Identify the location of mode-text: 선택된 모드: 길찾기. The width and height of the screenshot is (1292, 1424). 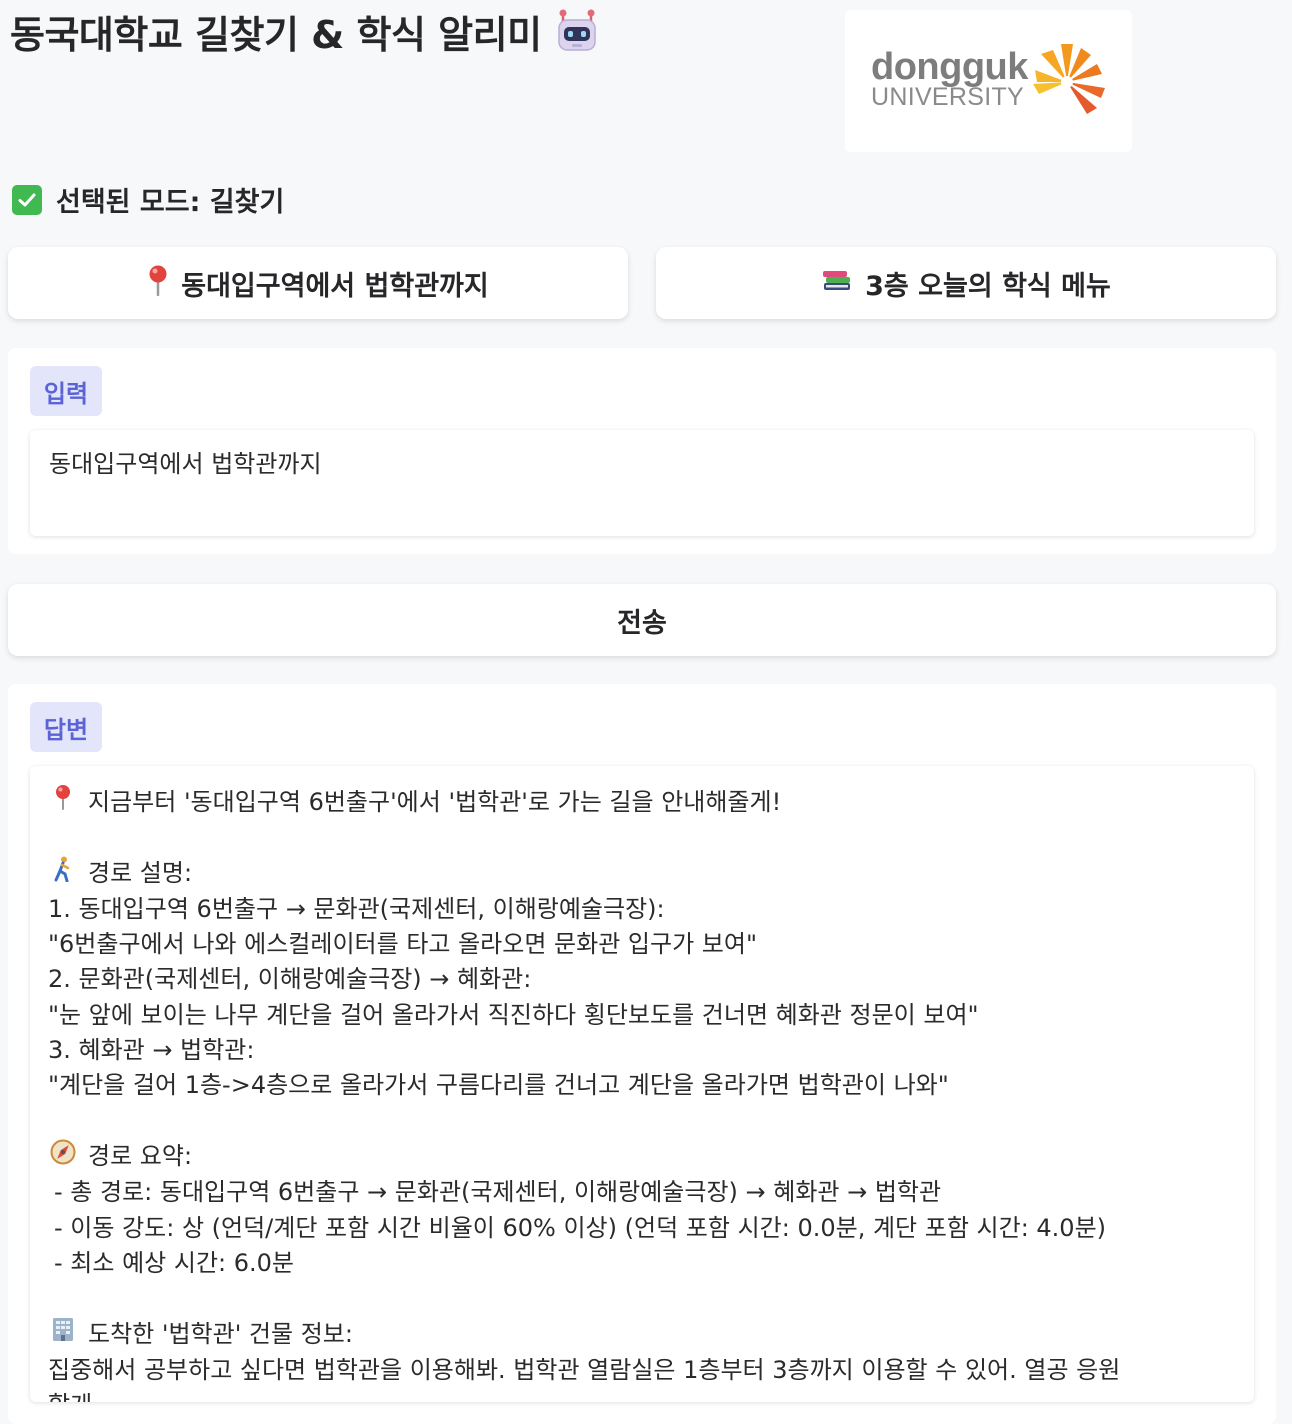
(170, 202).